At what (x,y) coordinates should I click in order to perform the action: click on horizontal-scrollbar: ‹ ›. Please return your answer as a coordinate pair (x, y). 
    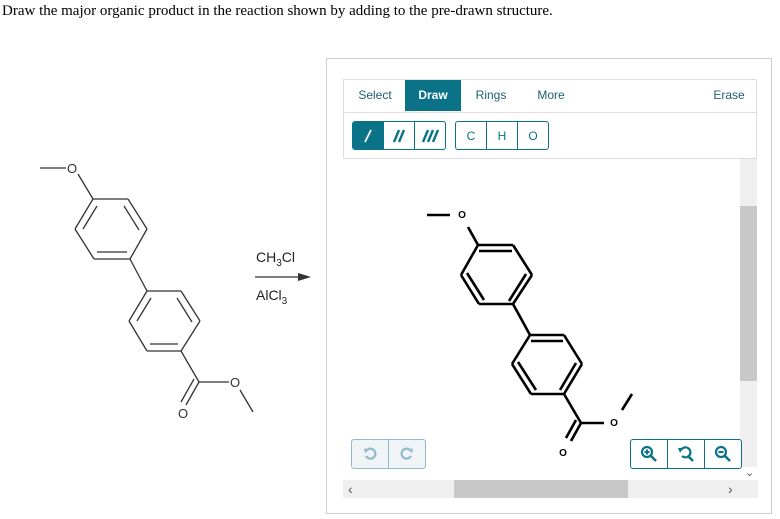
    Looking at the image, I should click on (550, 489).